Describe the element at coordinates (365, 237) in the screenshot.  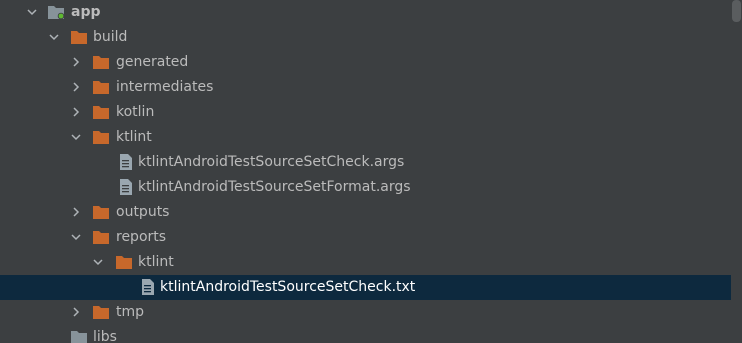
I see `tree-row-reports: reports` at that location.